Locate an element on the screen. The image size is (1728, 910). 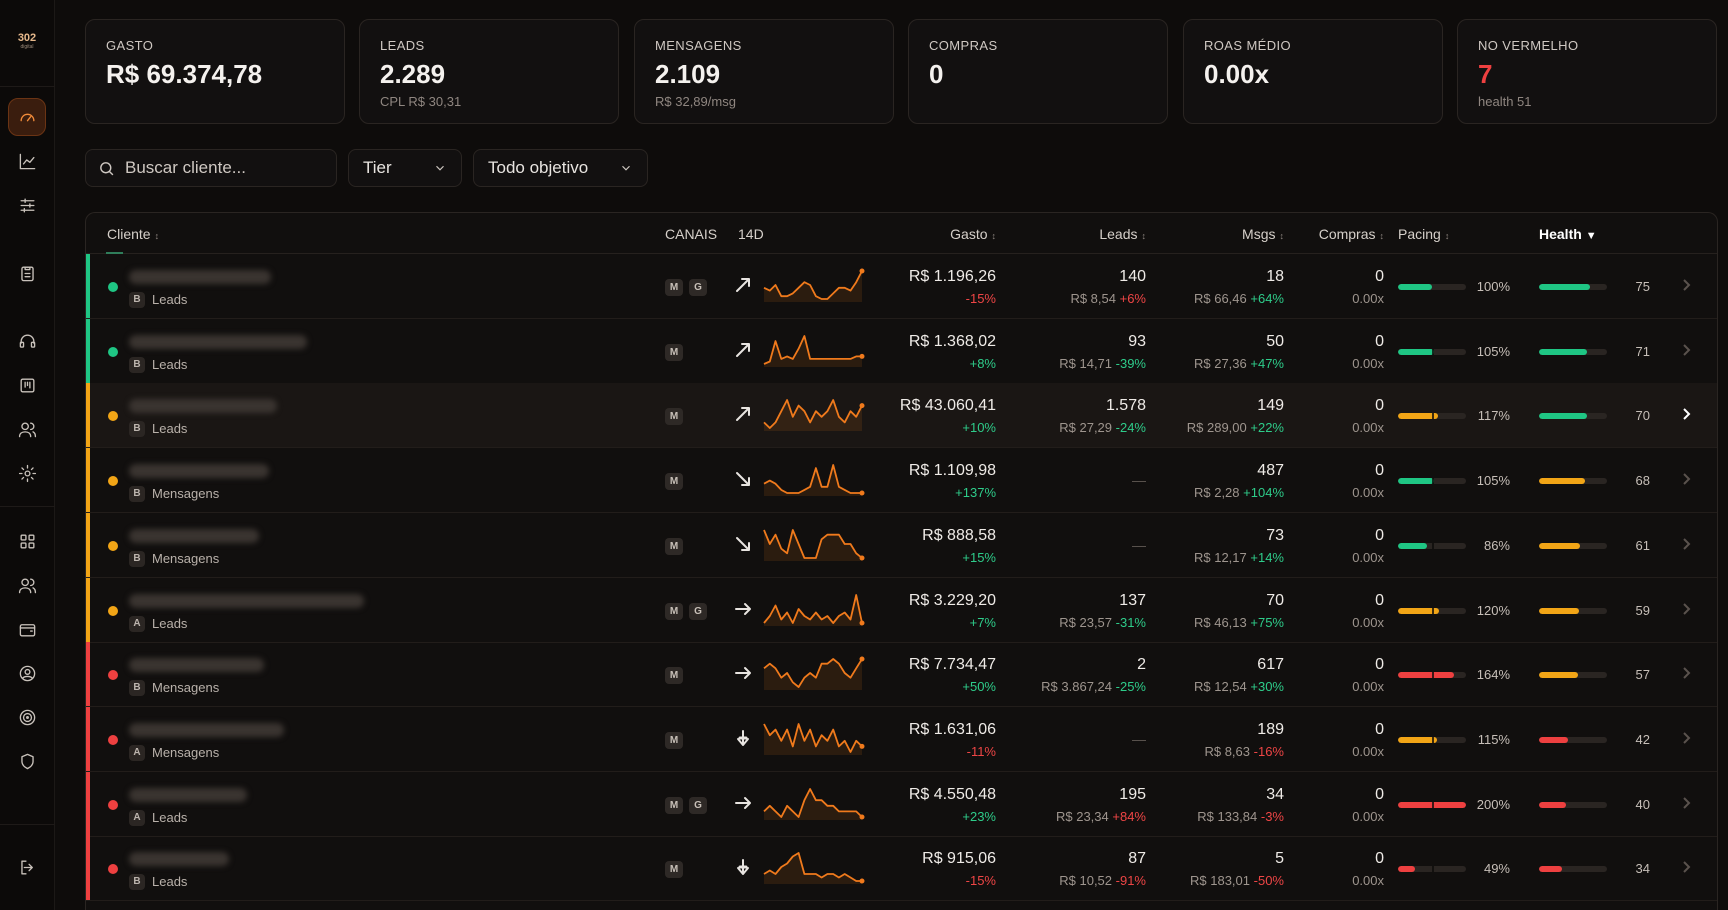
objective-dropdown: Todo objetivo is located at coordinates (560, 168).